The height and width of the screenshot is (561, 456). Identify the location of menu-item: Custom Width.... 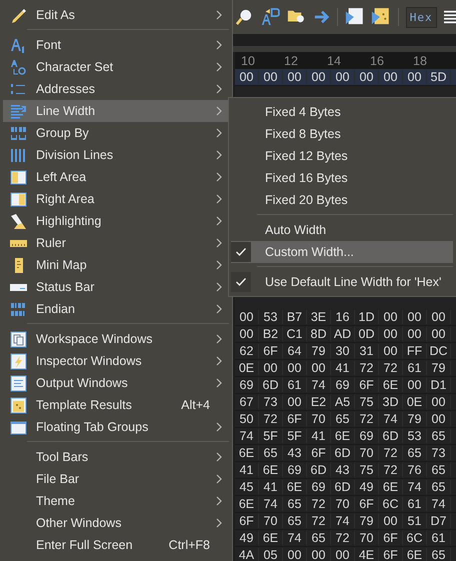
(342, 252).